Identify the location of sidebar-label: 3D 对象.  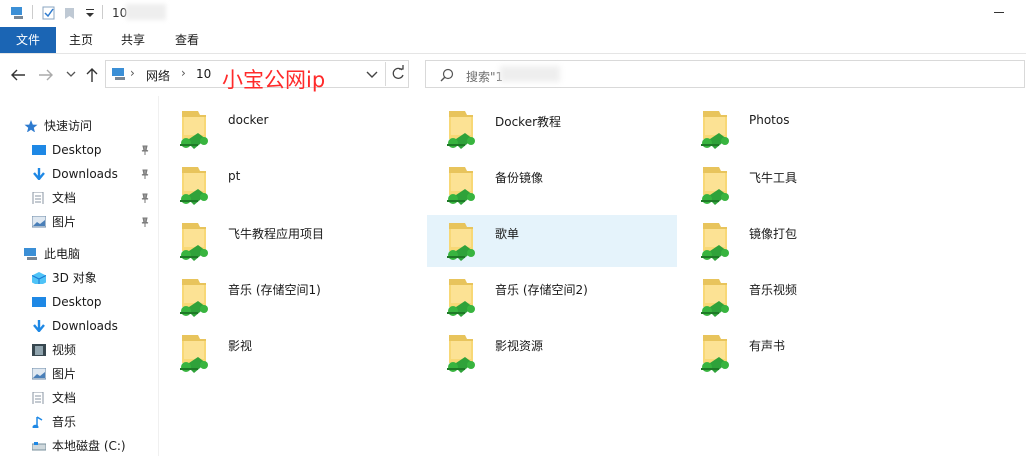
(74, 278).